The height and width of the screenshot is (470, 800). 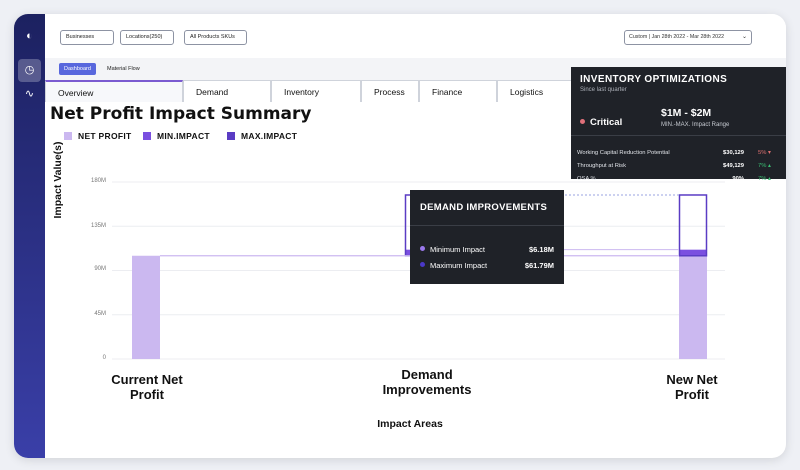 What do you see at coordinates (674, 179) in the screenshot?
I see `inventory-row: OSA % 90% 7% ▴` at bounding box center [674, 179].